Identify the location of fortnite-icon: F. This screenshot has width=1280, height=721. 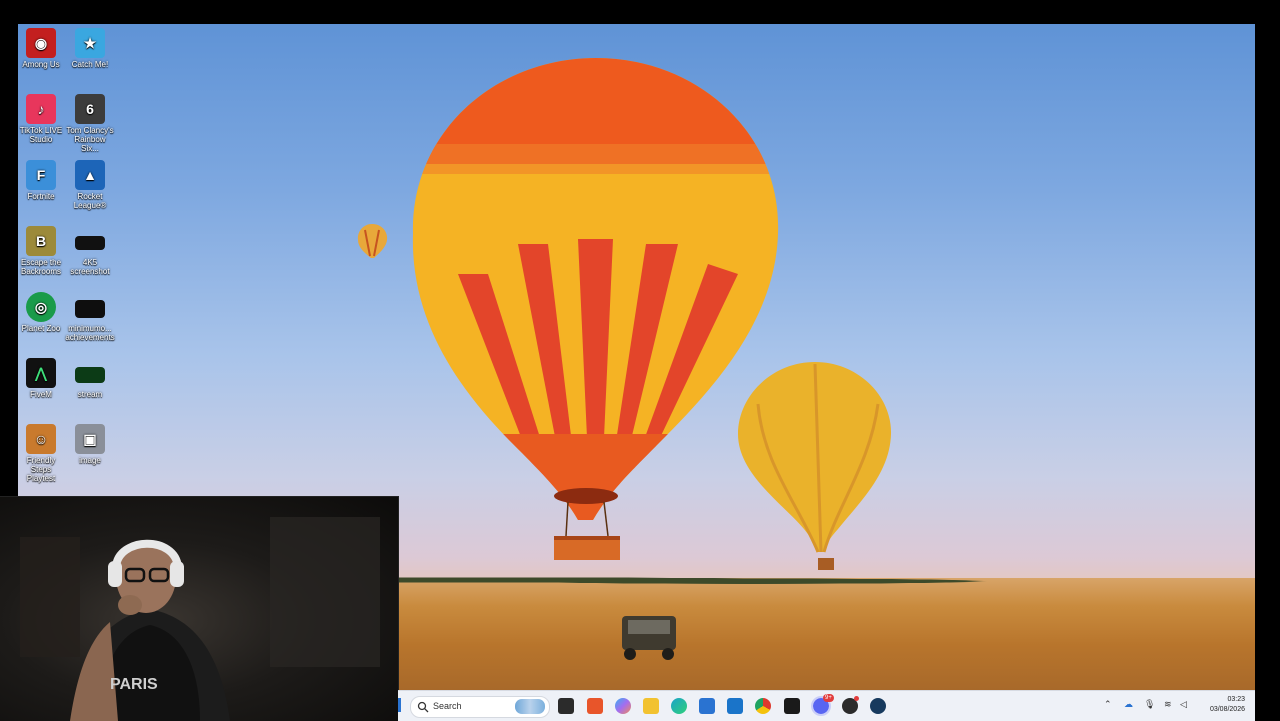
(41, 175).